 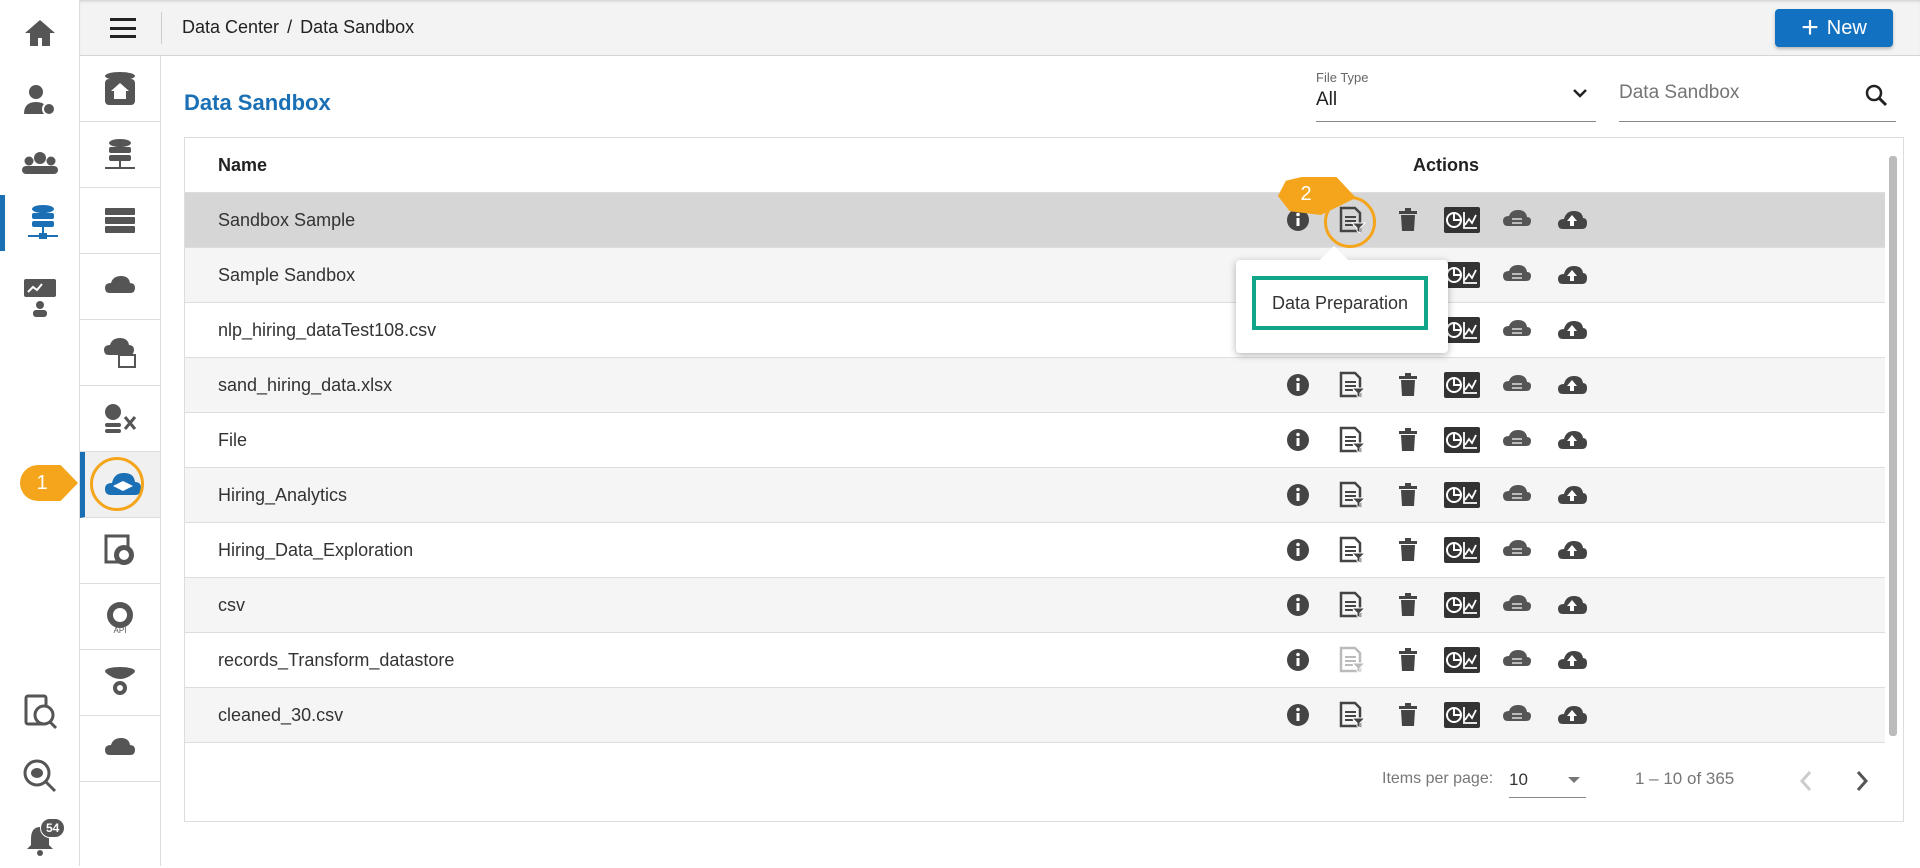 I want to click on cloud-database-icon, so click(x=1517, y=220).